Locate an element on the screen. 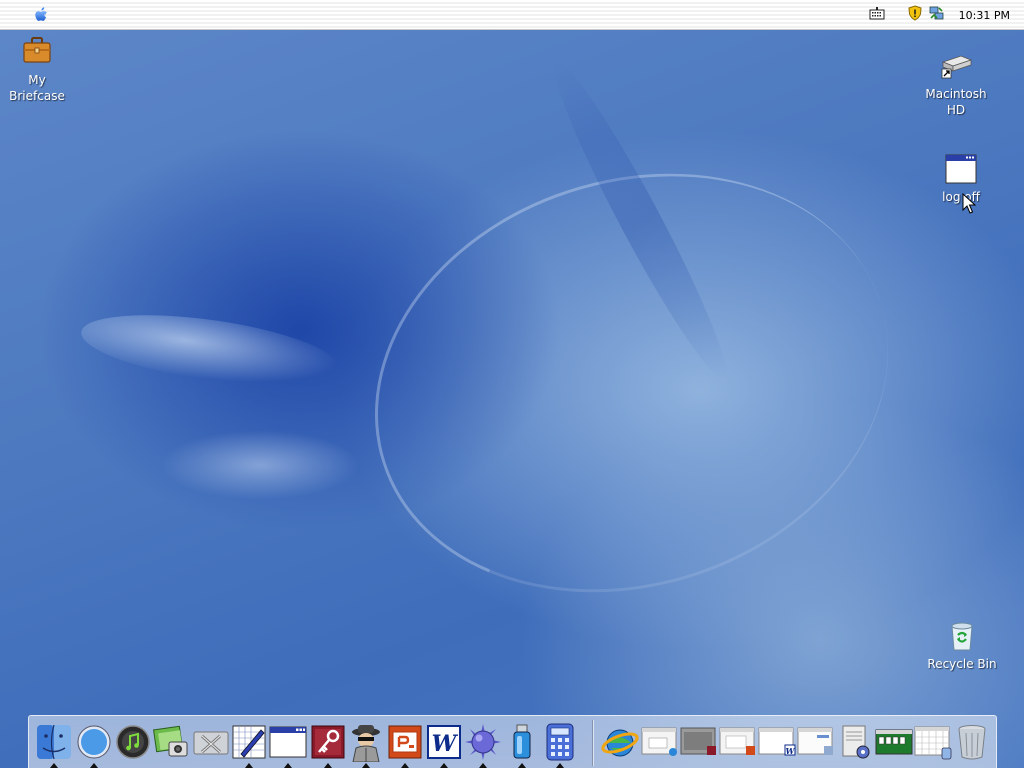 This screenshot has height=768, width=1024. recycle-bin-icon is located at coordinates (962, 636).